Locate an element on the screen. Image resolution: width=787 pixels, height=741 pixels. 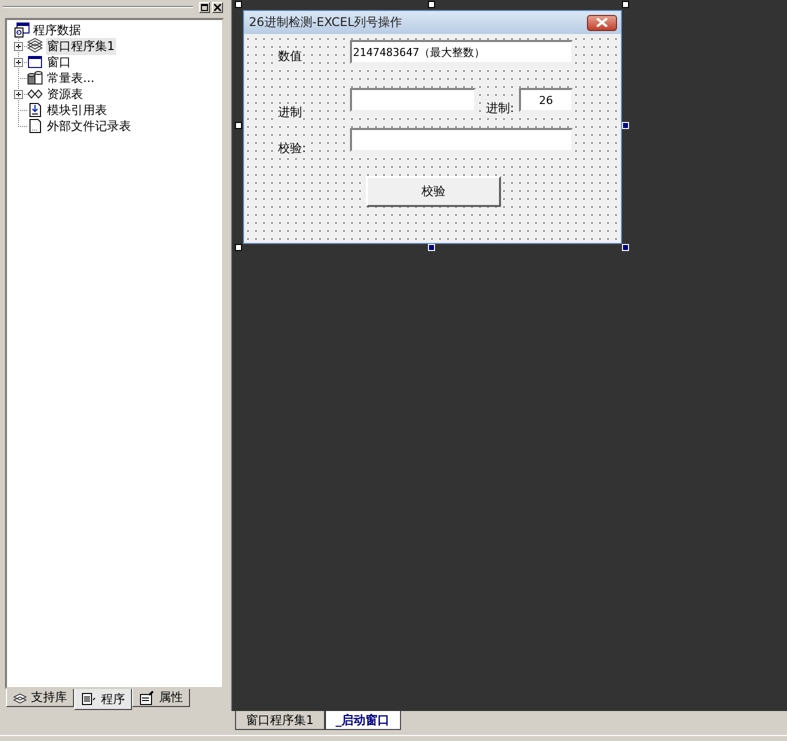
window-title: 26进制检测-EXCEL列号操作 is located at coordinates (325, 22).